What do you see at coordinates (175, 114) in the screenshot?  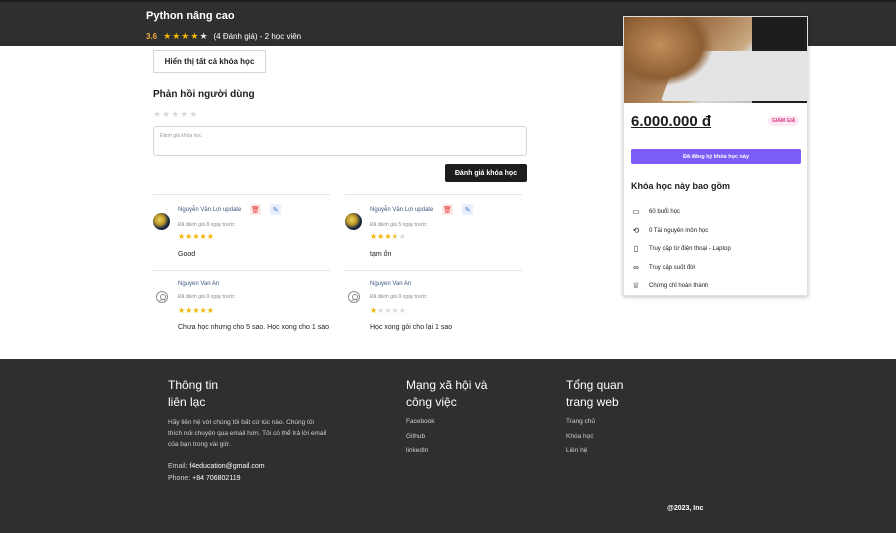 I see `rate-stars-input: ★★★★★` at bounding box center [175, 114].